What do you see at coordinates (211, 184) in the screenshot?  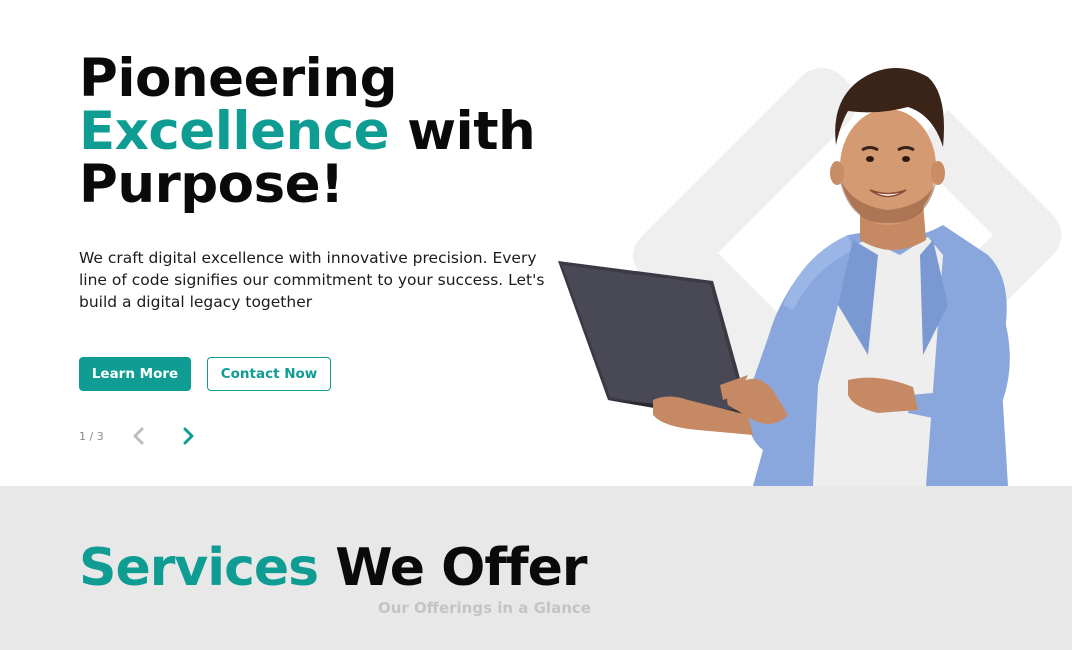 I see `headline-line-3: Purpose!` at bounding box center [211, 184].